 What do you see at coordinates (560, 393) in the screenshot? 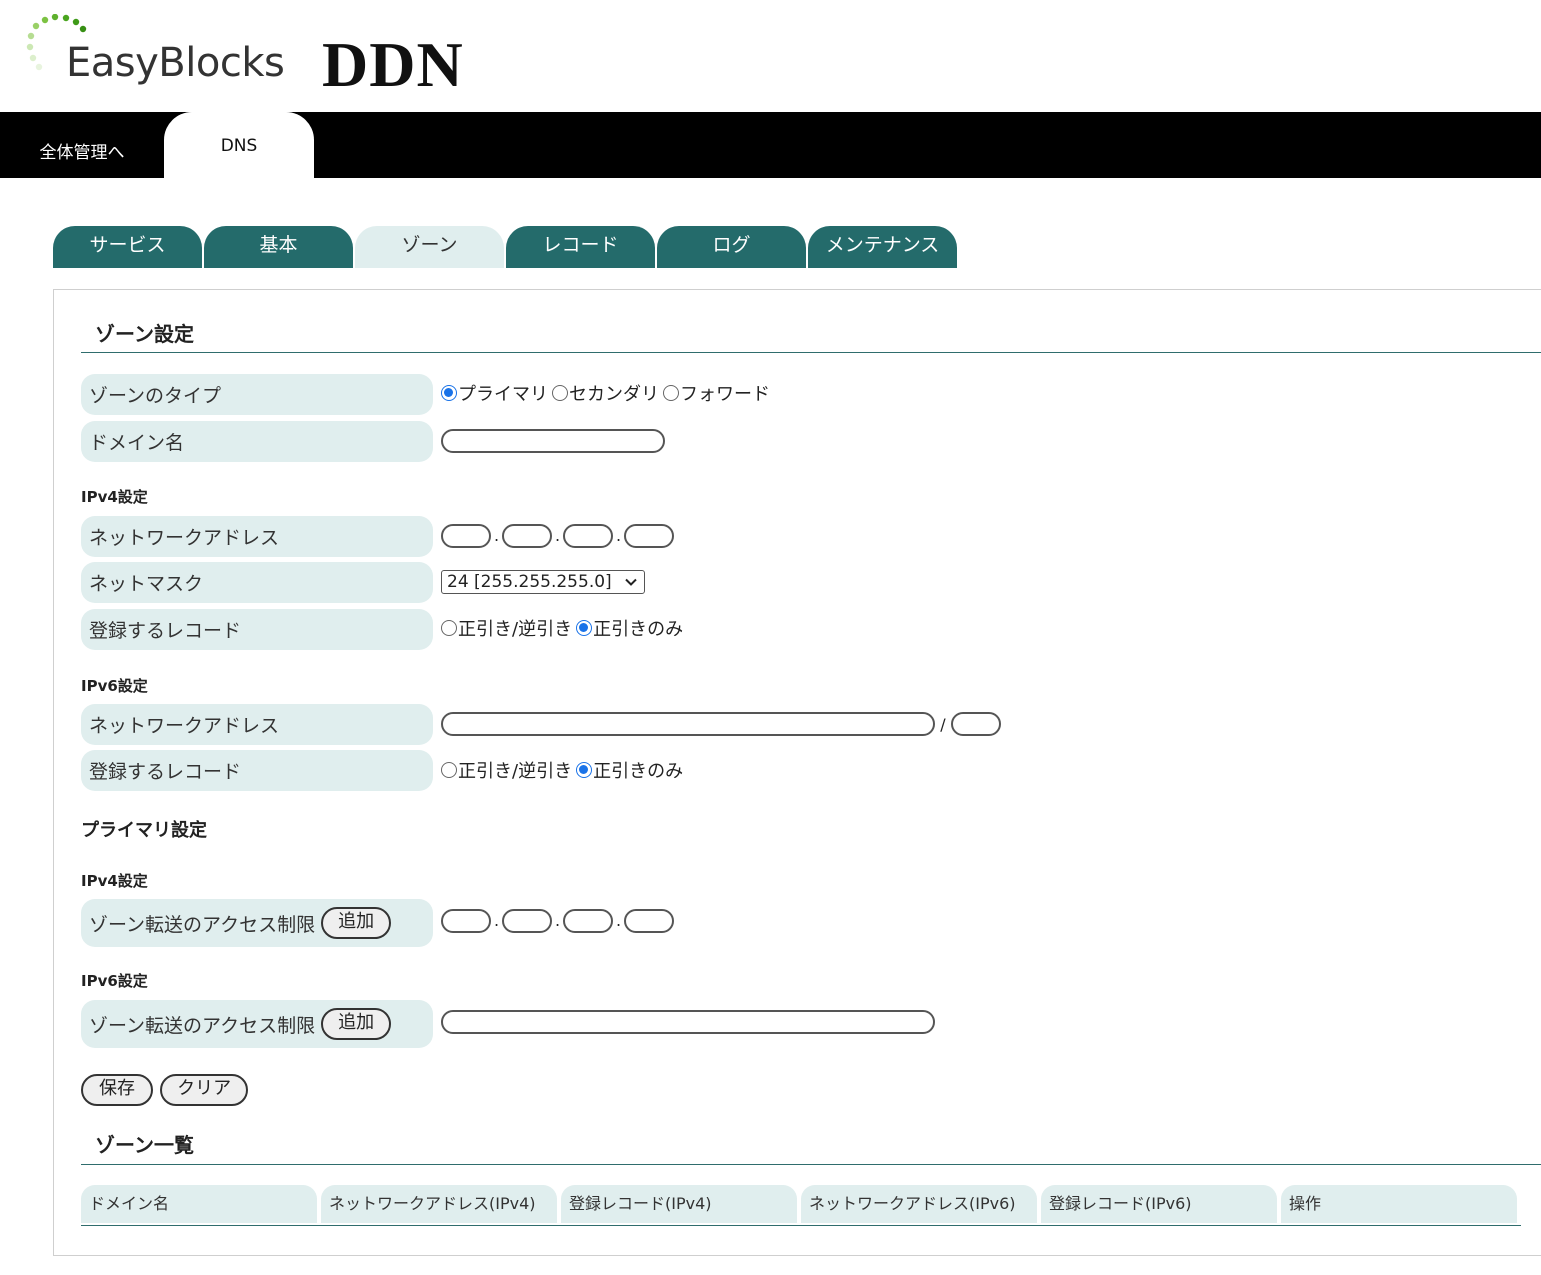
I see `zone-type-secondary-radio` at bounding box center [560, 393].